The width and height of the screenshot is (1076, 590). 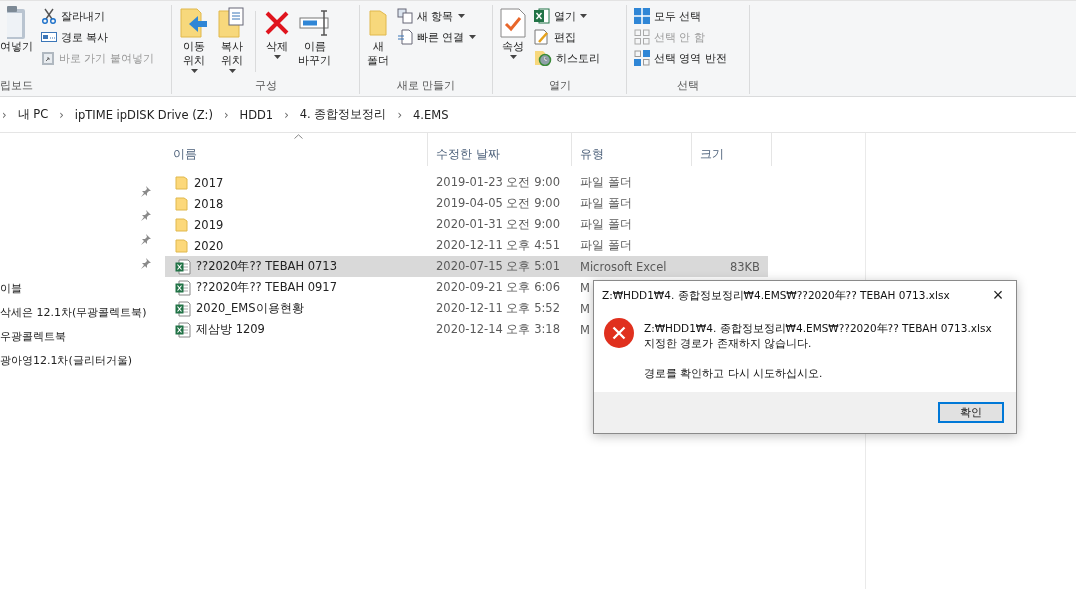 What do you see at coordinates (194, 41) in the screenshot?
I see `ribbon-button: 이동 위치` at bounding box center [194, 41].